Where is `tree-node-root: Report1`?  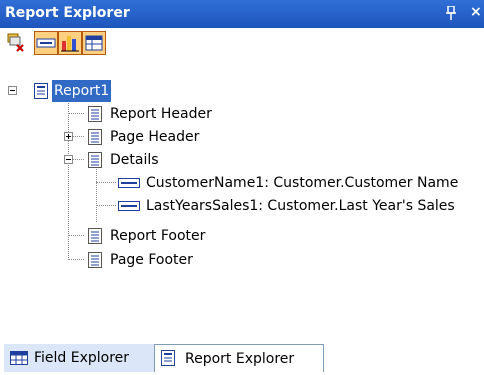
tree-node-root: Report1 is located at coordinates (150, 91).